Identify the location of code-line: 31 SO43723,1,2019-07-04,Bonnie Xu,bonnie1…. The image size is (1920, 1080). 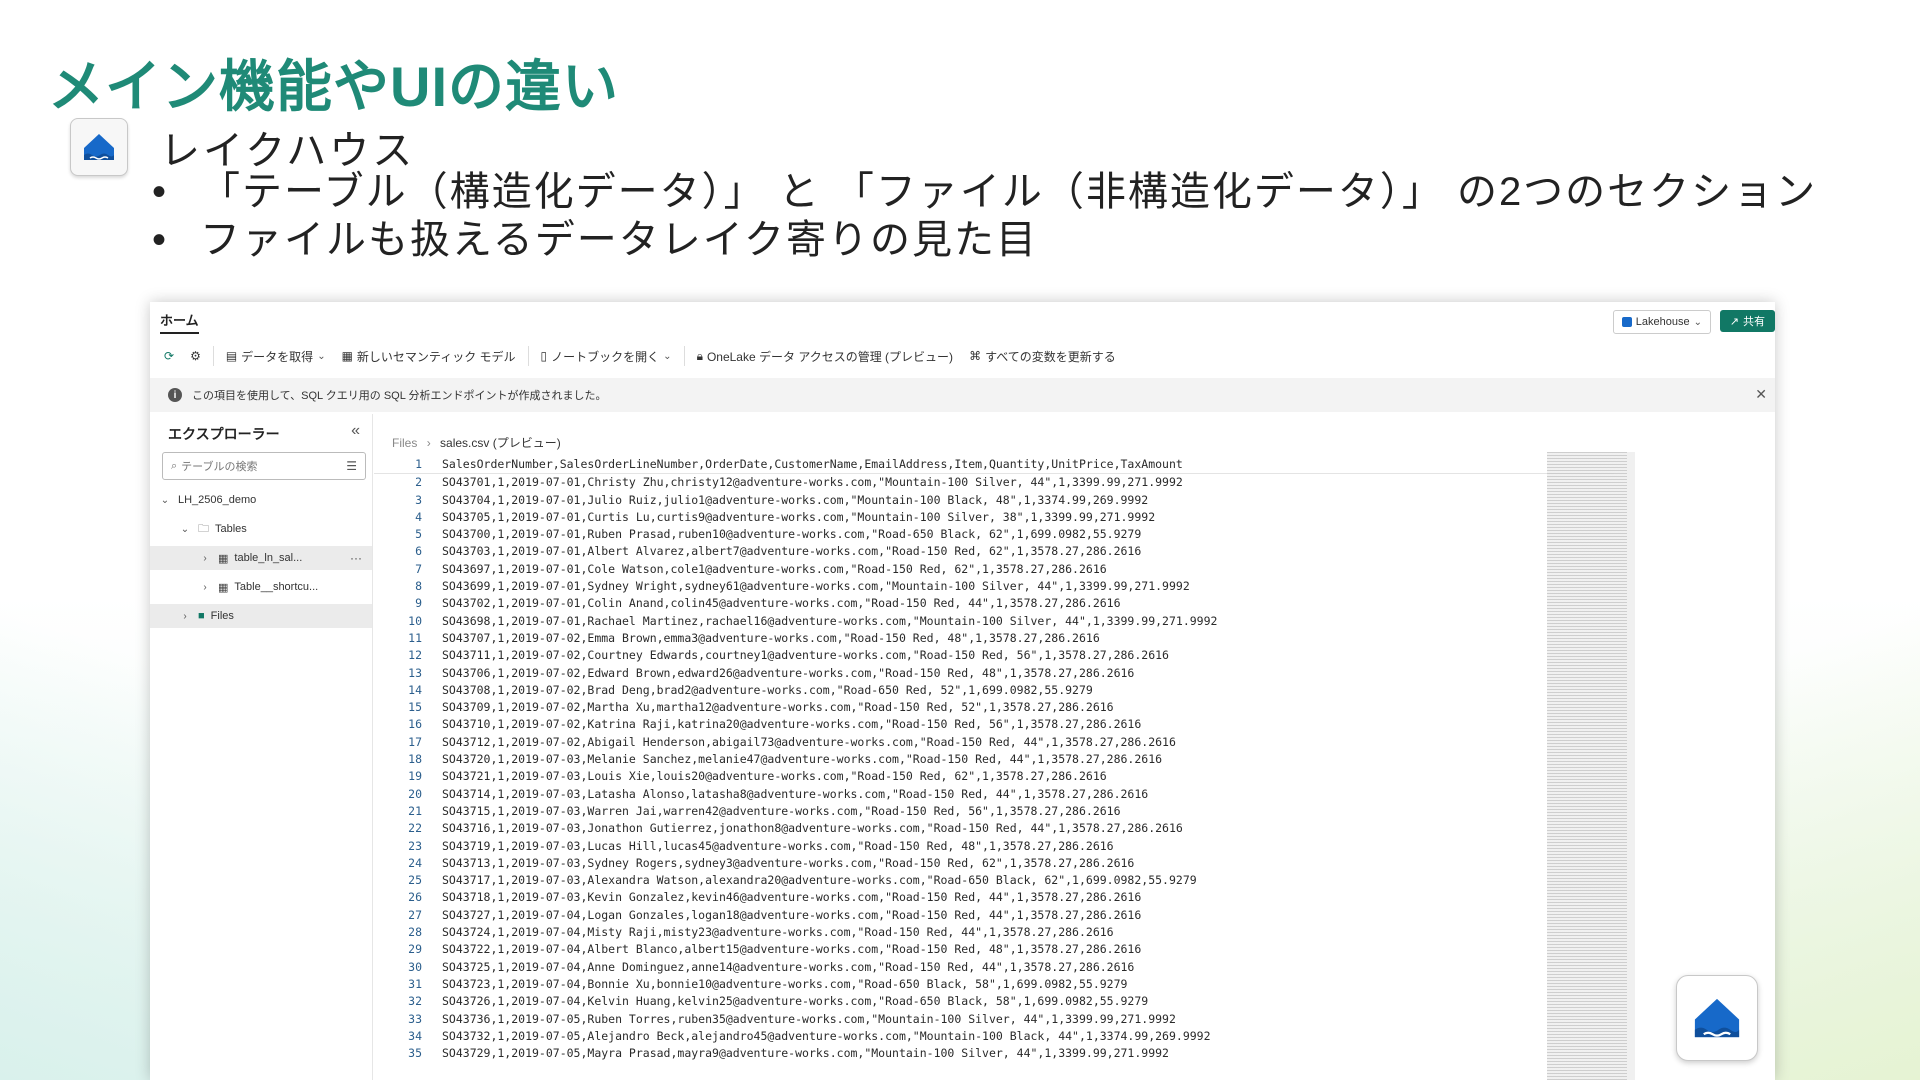
(994, 984).